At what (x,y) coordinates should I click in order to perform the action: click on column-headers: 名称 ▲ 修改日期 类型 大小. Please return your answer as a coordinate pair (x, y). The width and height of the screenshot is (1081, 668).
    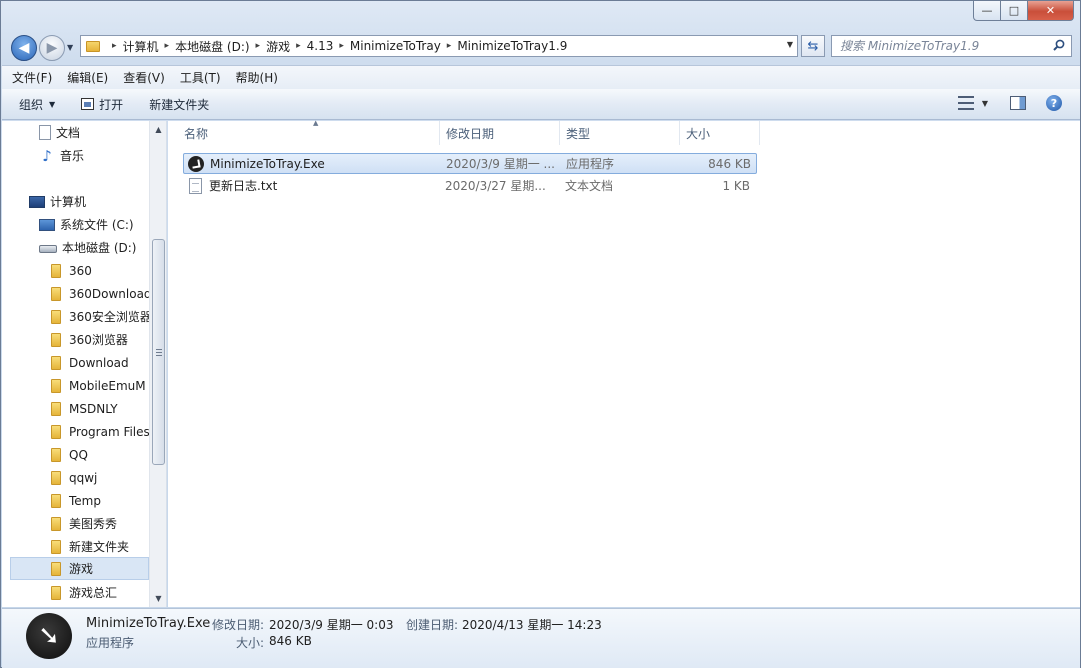
    Looking at the image, I should click on (469, 132).